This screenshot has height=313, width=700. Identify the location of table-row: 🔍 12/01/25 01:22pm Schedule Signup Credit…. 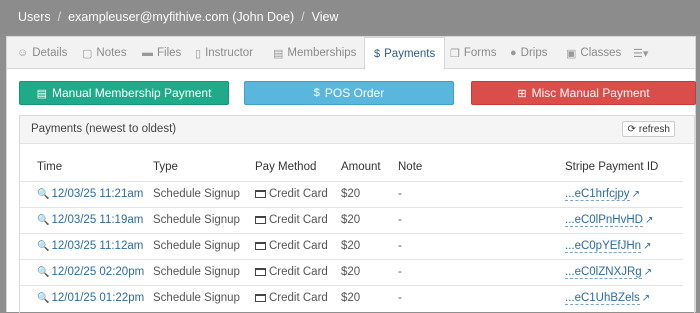
(351, 298).